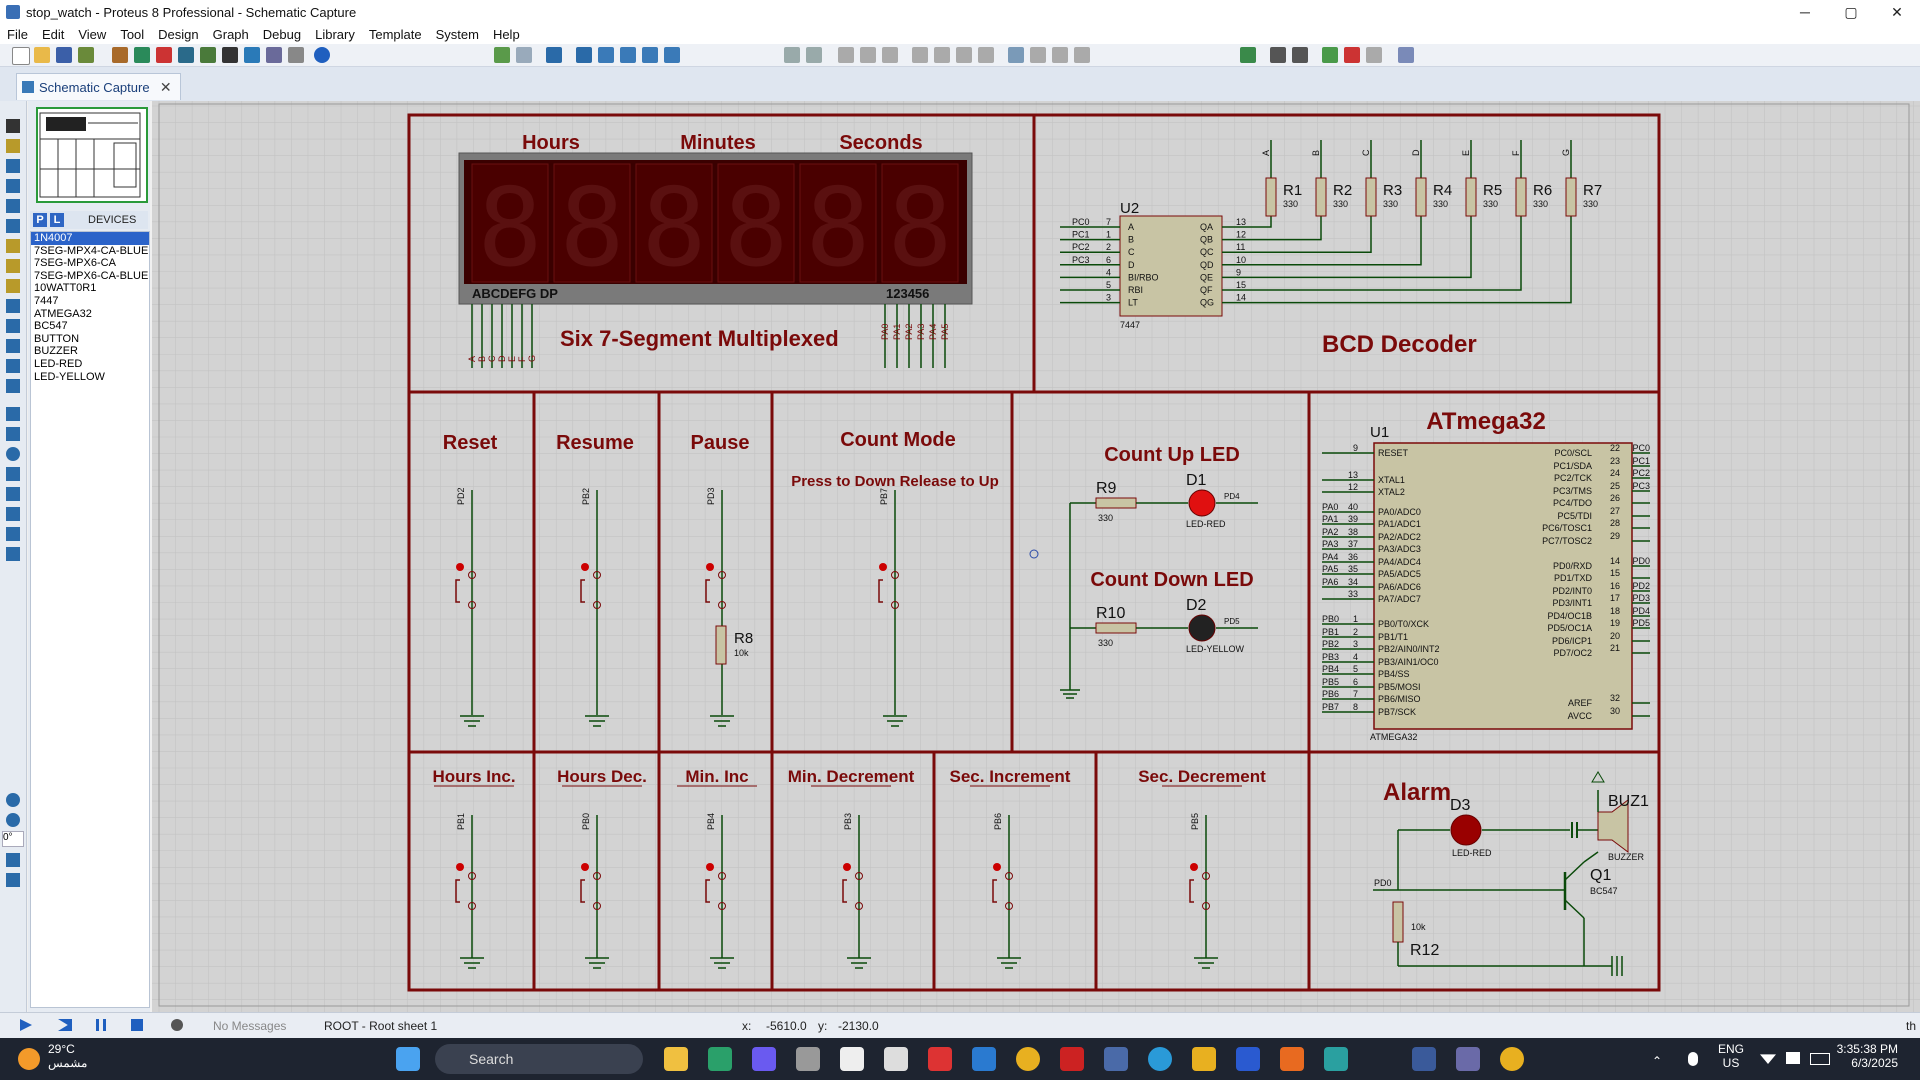  I want to click on step-icon, so click(65, 1025).